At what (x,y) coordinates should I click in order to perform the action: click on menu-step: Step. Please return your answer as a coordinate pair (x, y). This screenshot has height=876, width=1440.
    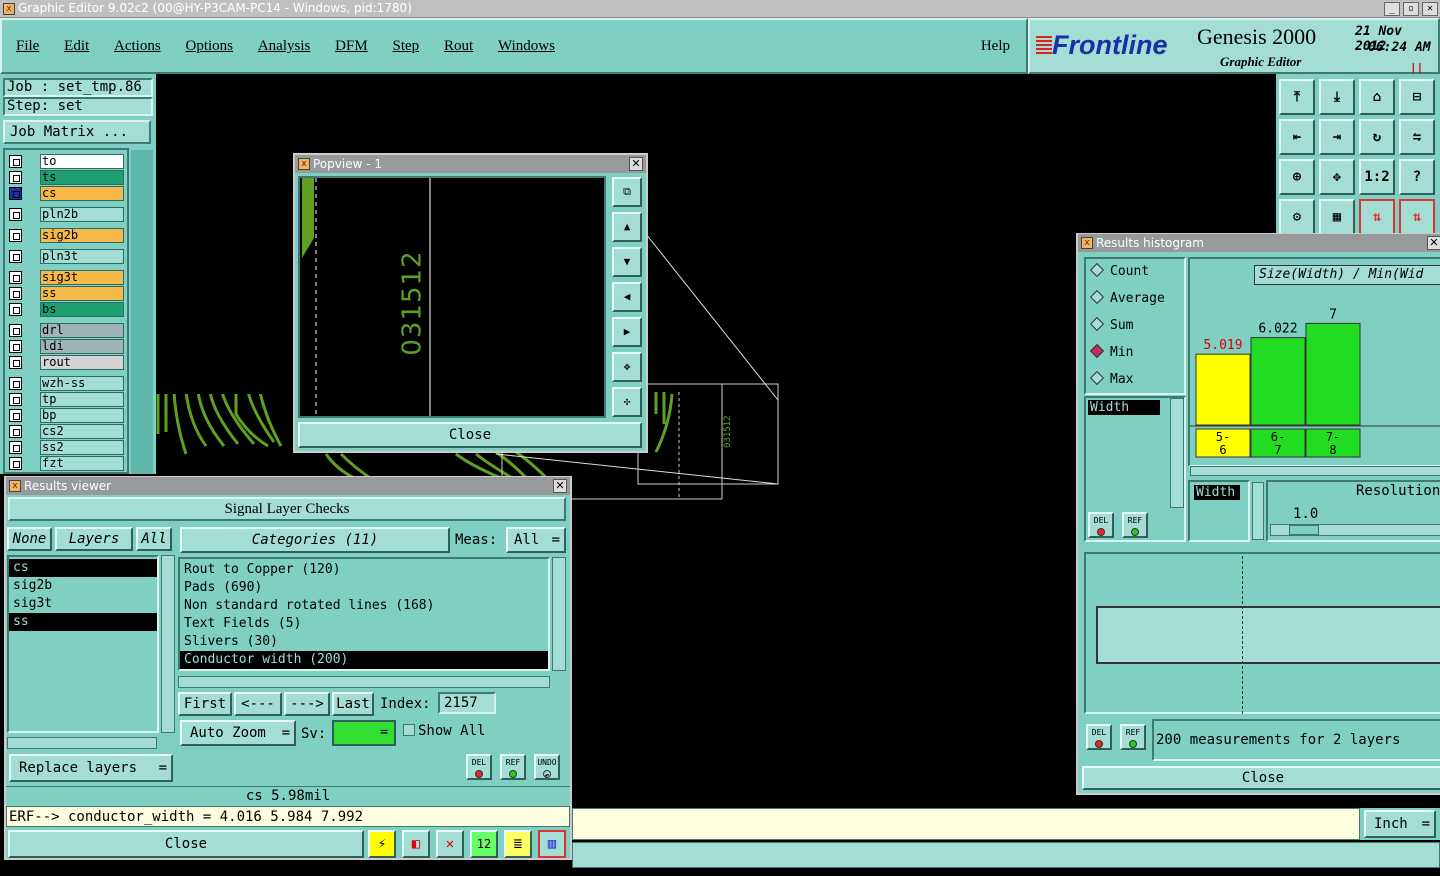
    Looking at the image, I should click on (406, 46).